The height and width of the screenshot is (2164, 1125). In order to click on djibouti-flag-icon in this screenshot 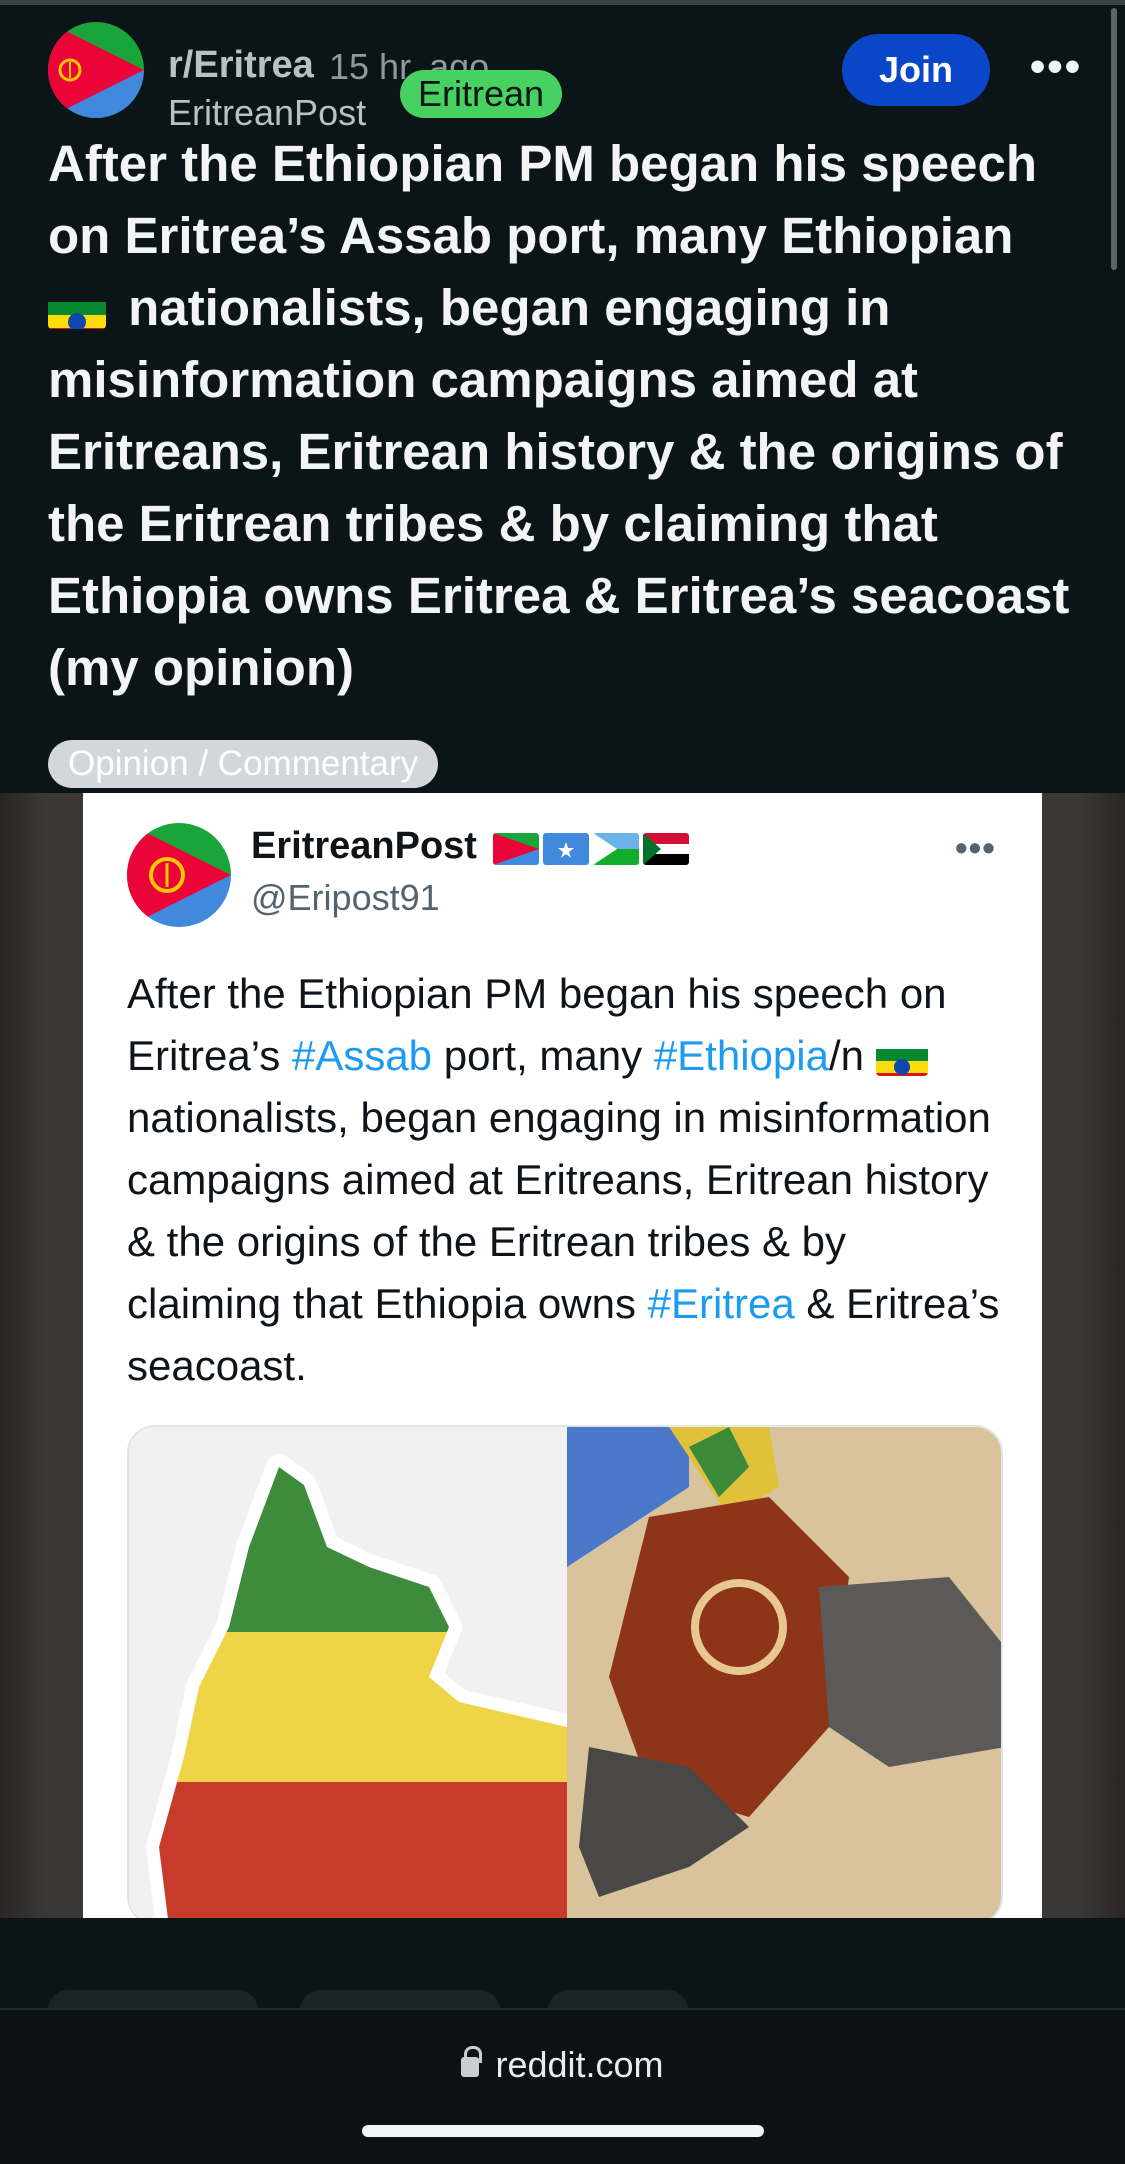, I will do `click(616, 849)`.